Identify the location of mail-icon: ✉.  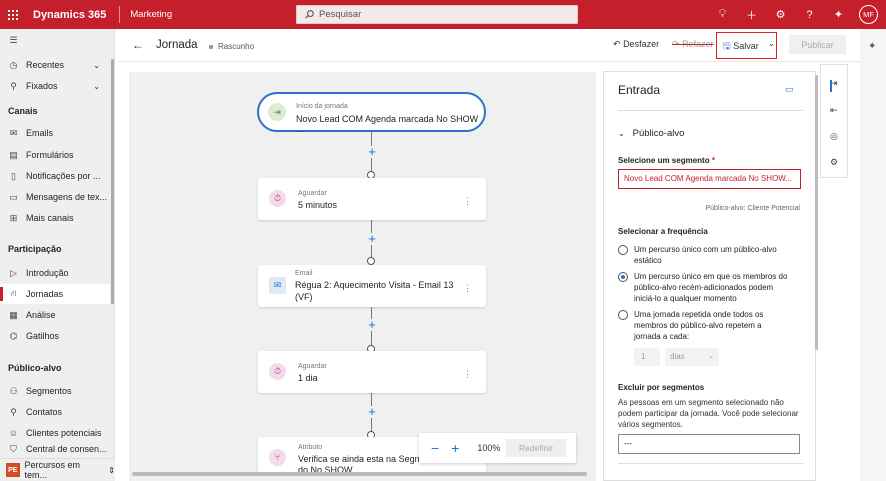
(13, 132).